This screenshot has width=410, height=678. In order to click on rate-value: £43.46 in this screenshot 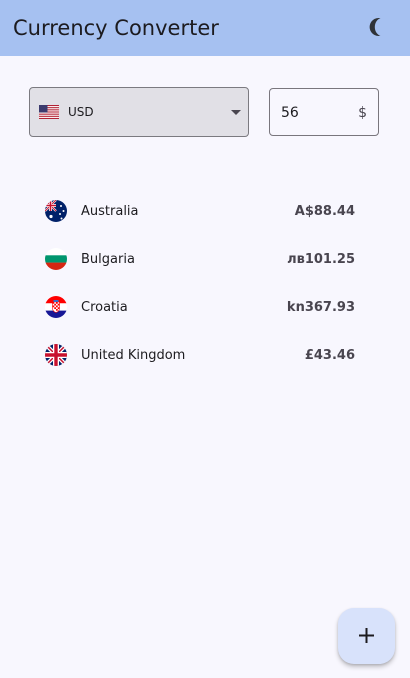, I will do `click(329, 355)`.